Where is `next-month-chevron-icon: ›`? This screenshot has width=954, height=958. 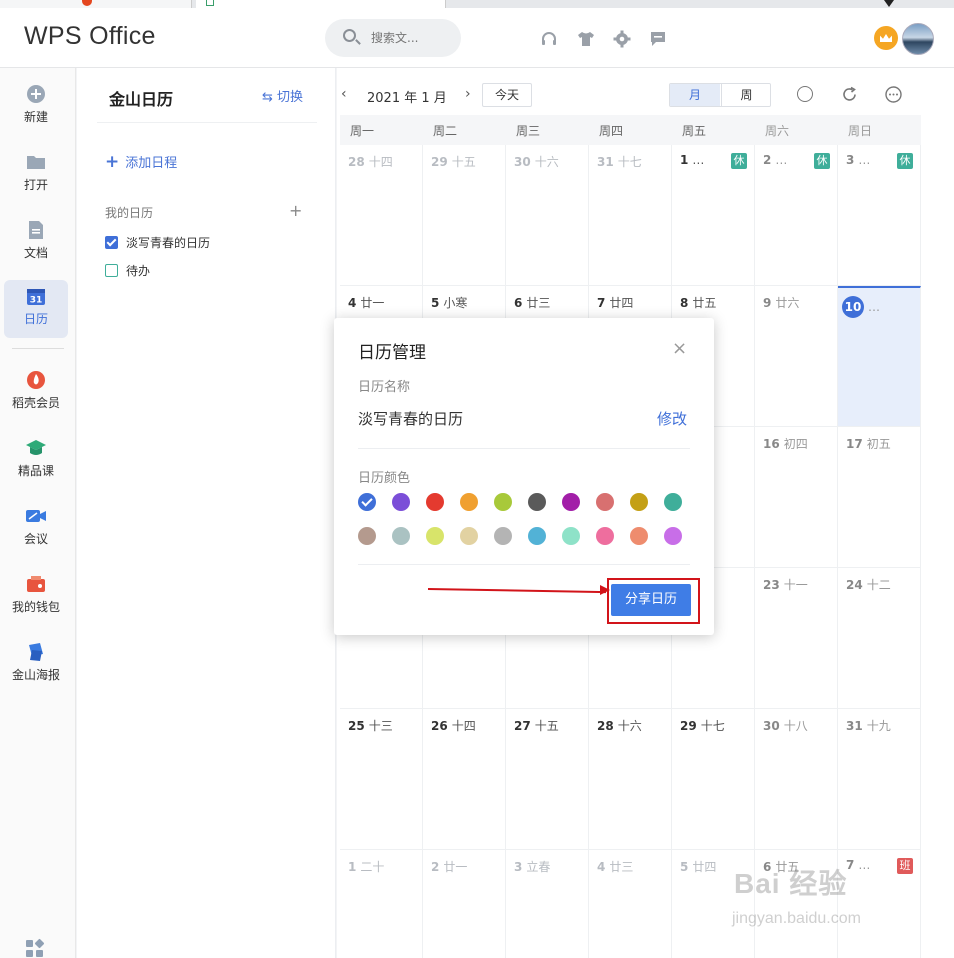
next-month-chevron-icon: › is located at coordinates (468, 94).